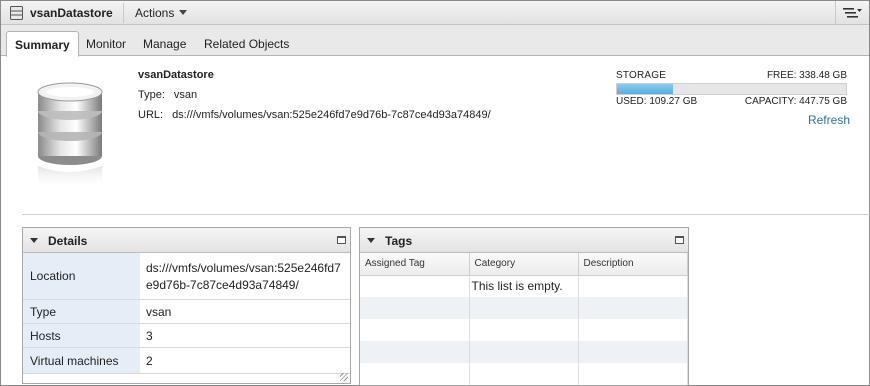 Image resolution: width=870 pixels, height=386 pixels. I want to click on list-menu-button, so click(852, 12).